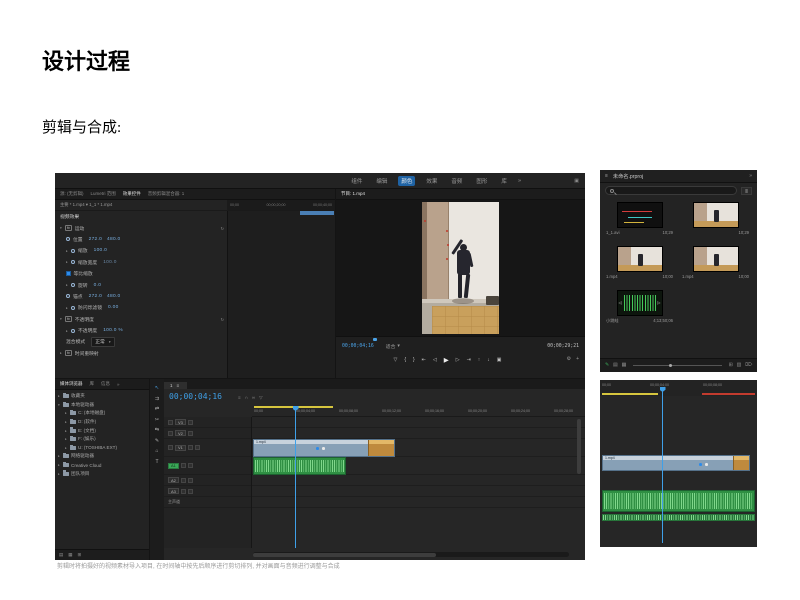  I want to click on workspace-tab: 组件, so click(356, 181).